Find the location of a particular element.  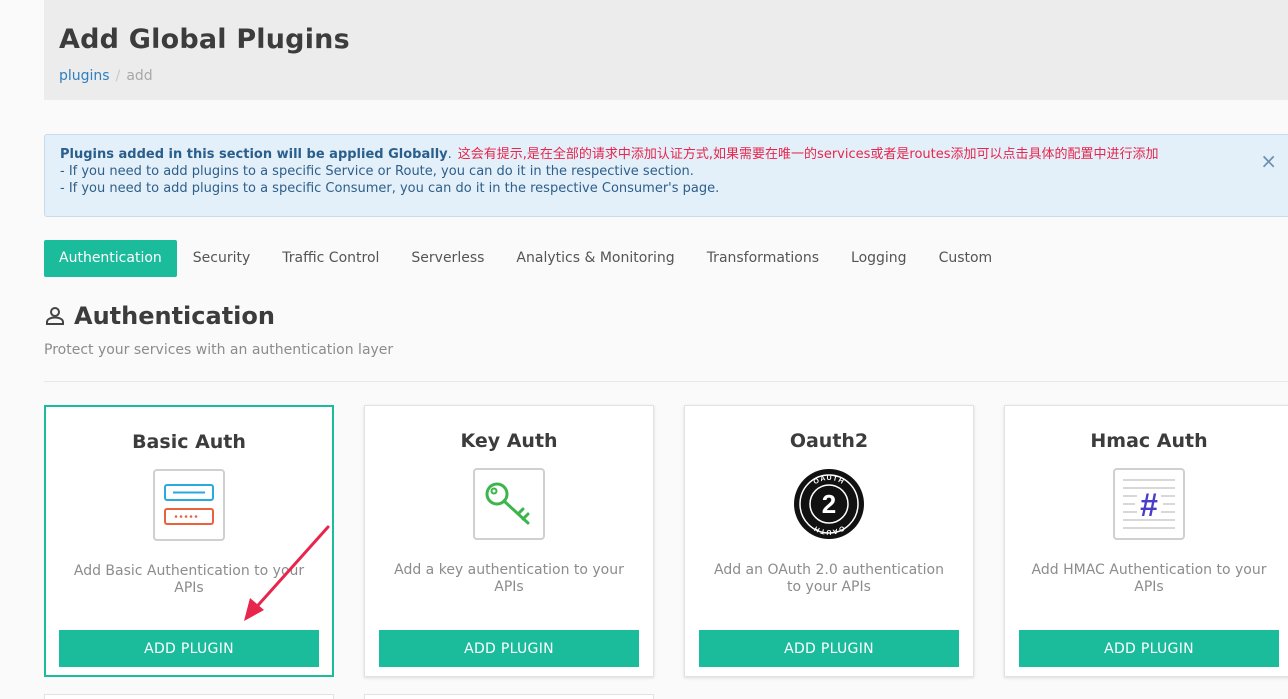

card-description: Add a key authentication to your APIs is located at coordinates (509, 578).